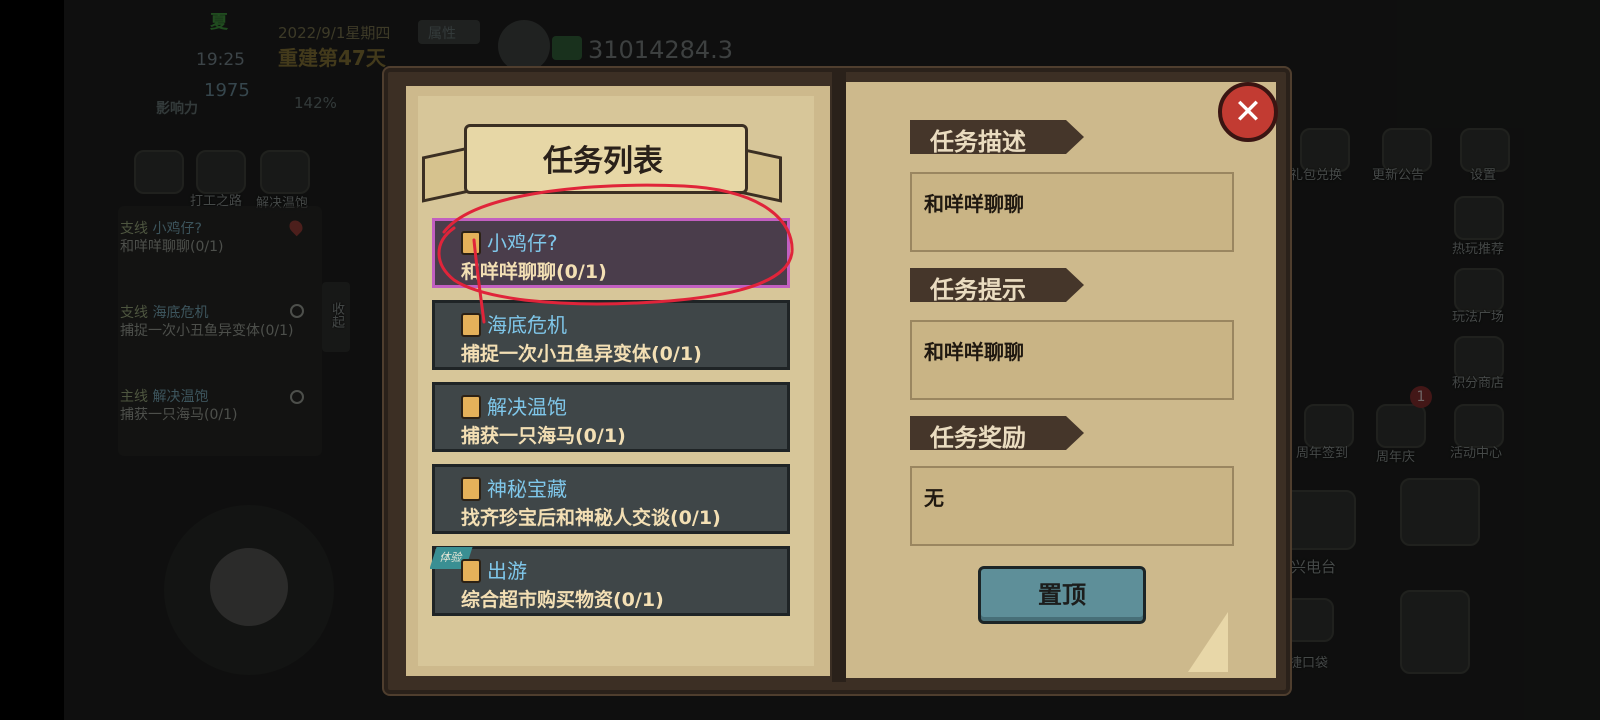 The image size is (1600, 720). I want to click on quest-card: 体验 出游 综合超市购买物资(0/1), so click(610, 581).